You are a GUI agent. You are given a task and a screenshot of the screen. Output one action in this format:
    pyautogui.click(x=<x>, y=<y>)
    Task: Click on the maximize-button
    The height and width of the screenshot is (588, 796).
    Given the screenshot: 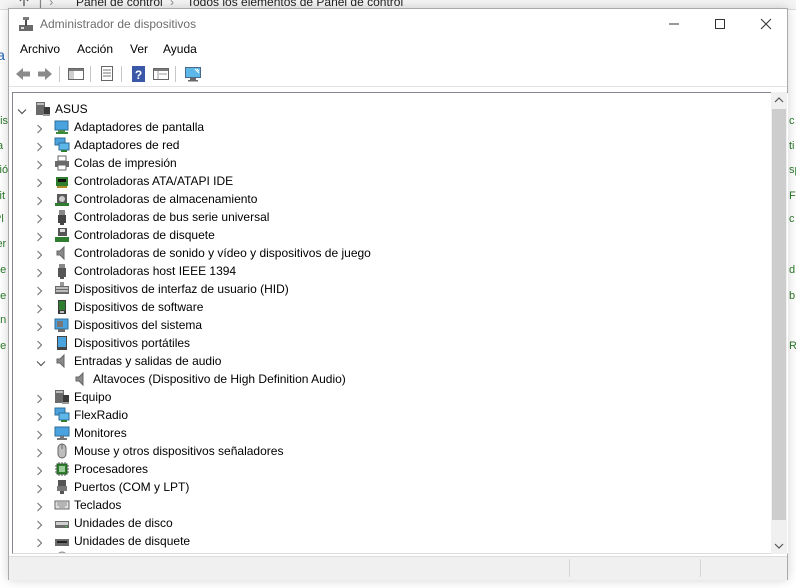 What is the action you would take?
    pyautogui.click(x=720, y=24)
    